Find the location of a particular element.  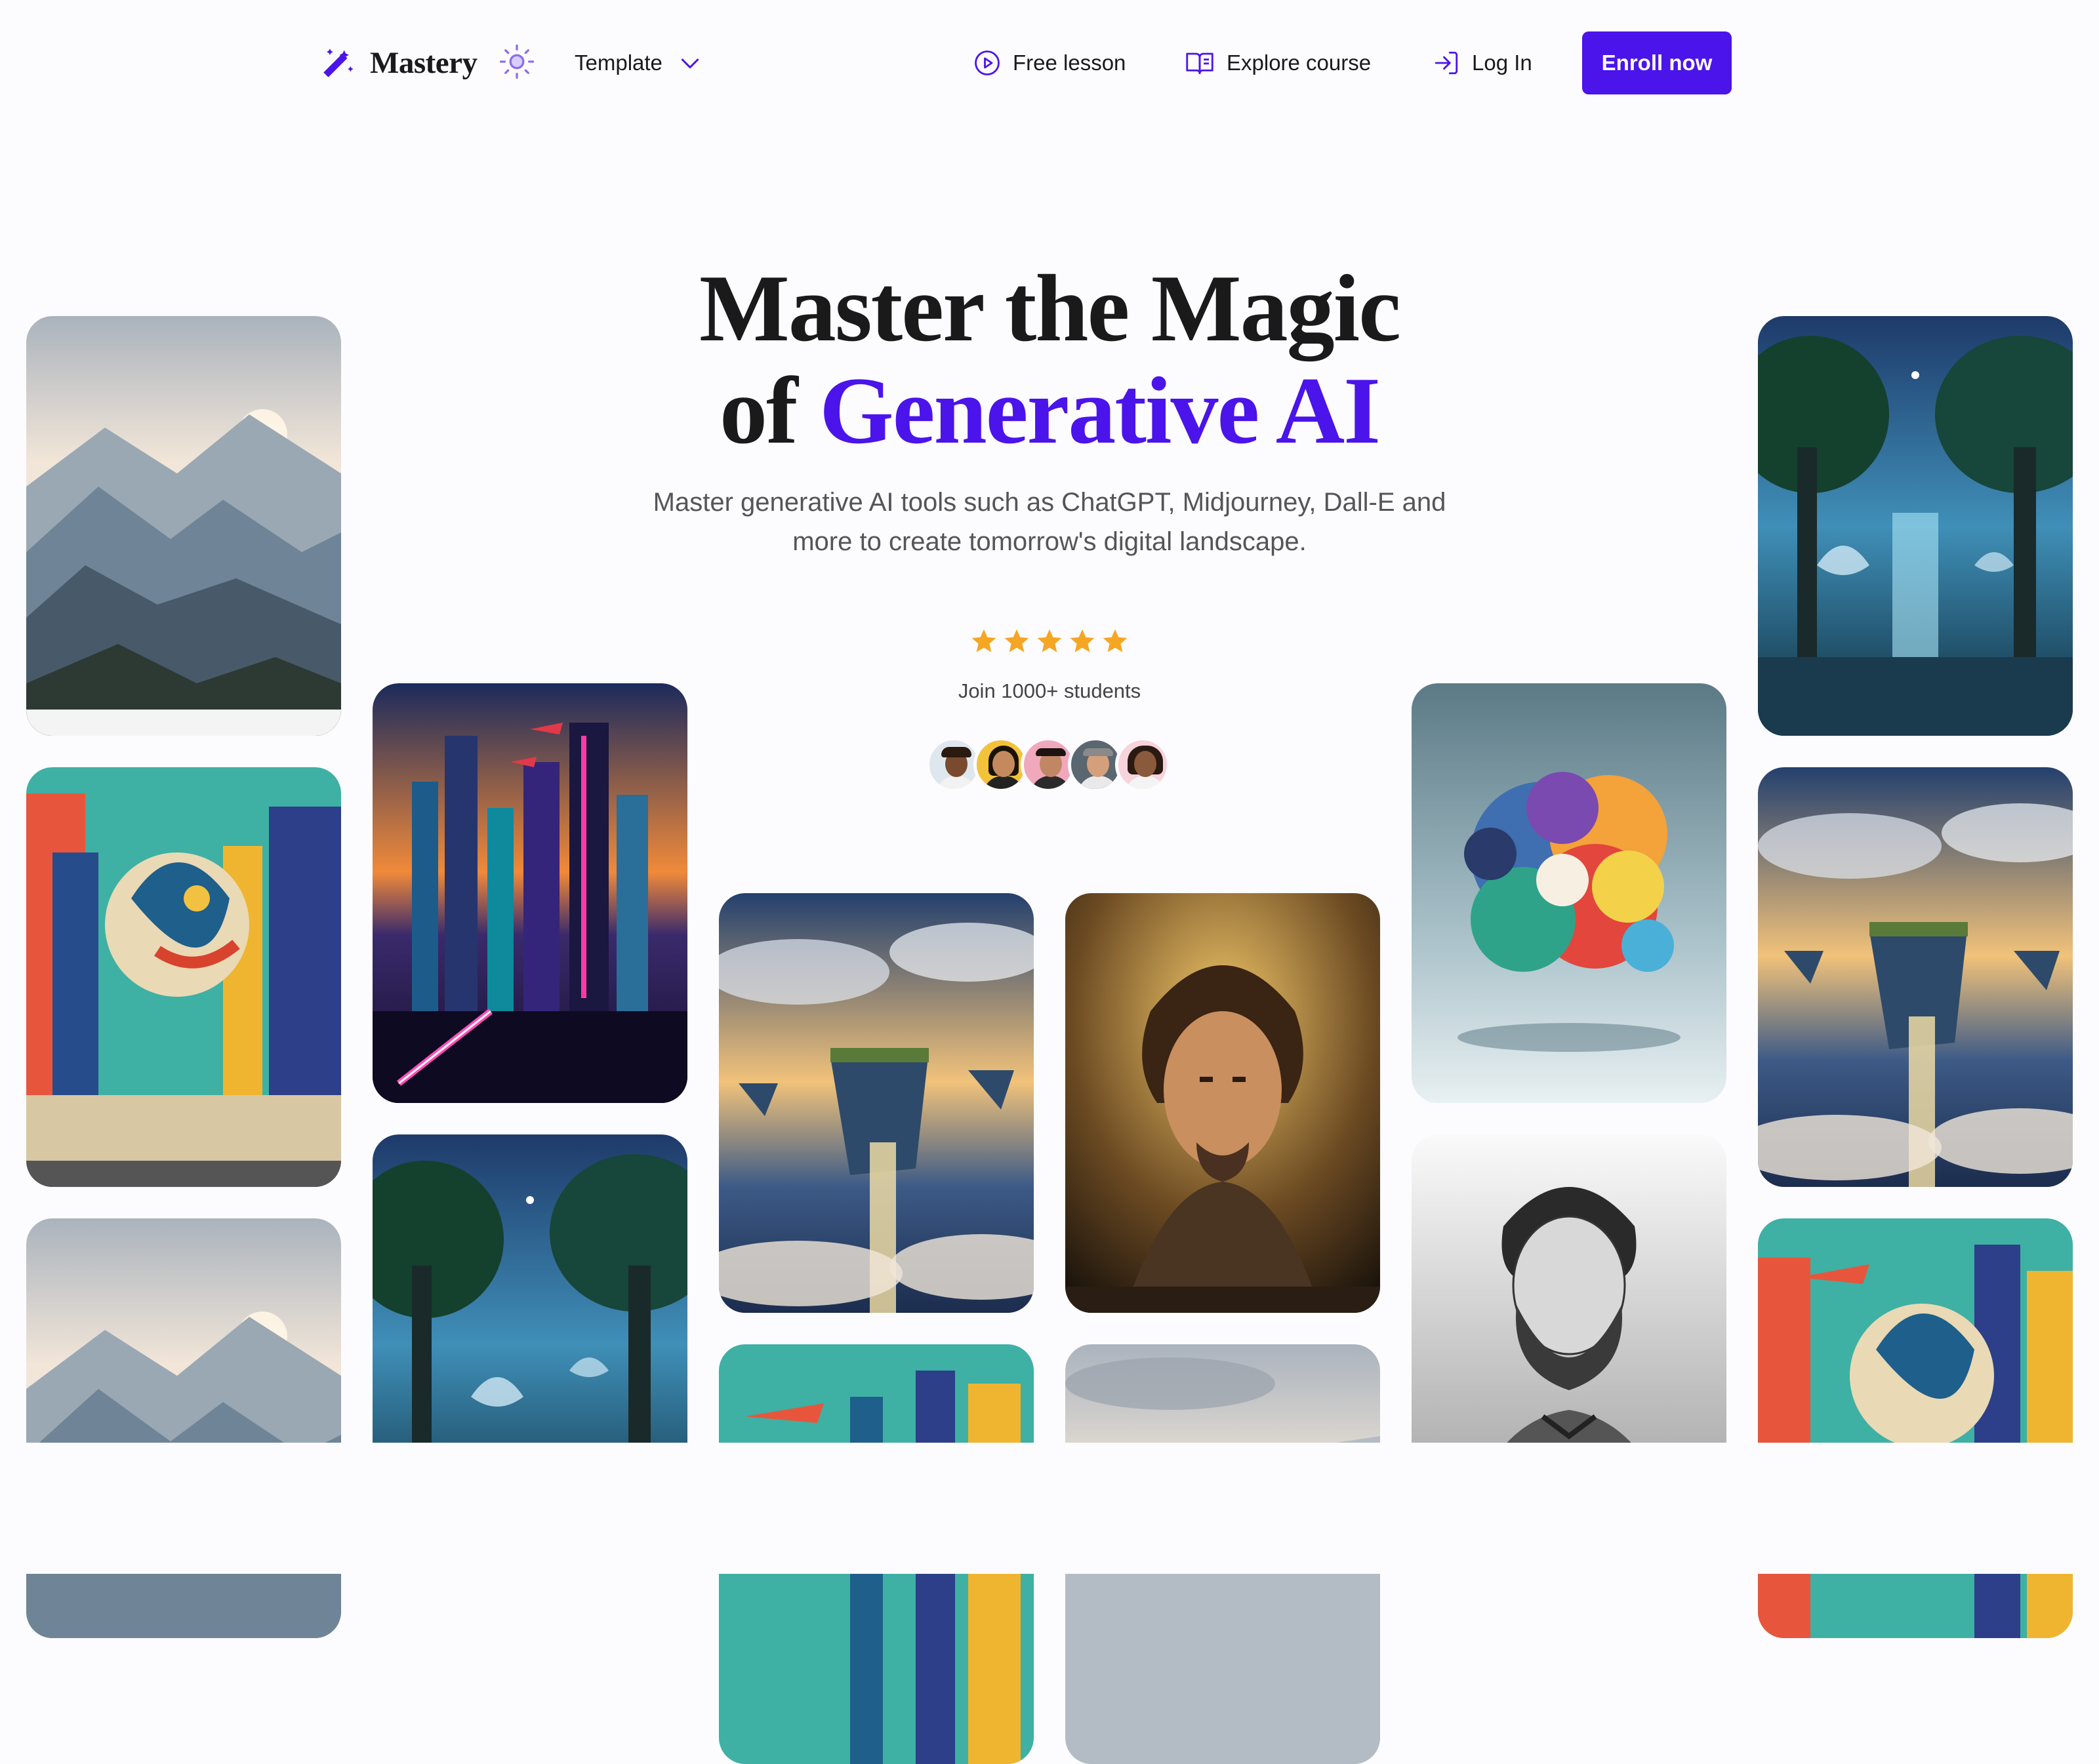

hero-title: Master the Magic of Generative AI is located at coordinates (1049, 360).